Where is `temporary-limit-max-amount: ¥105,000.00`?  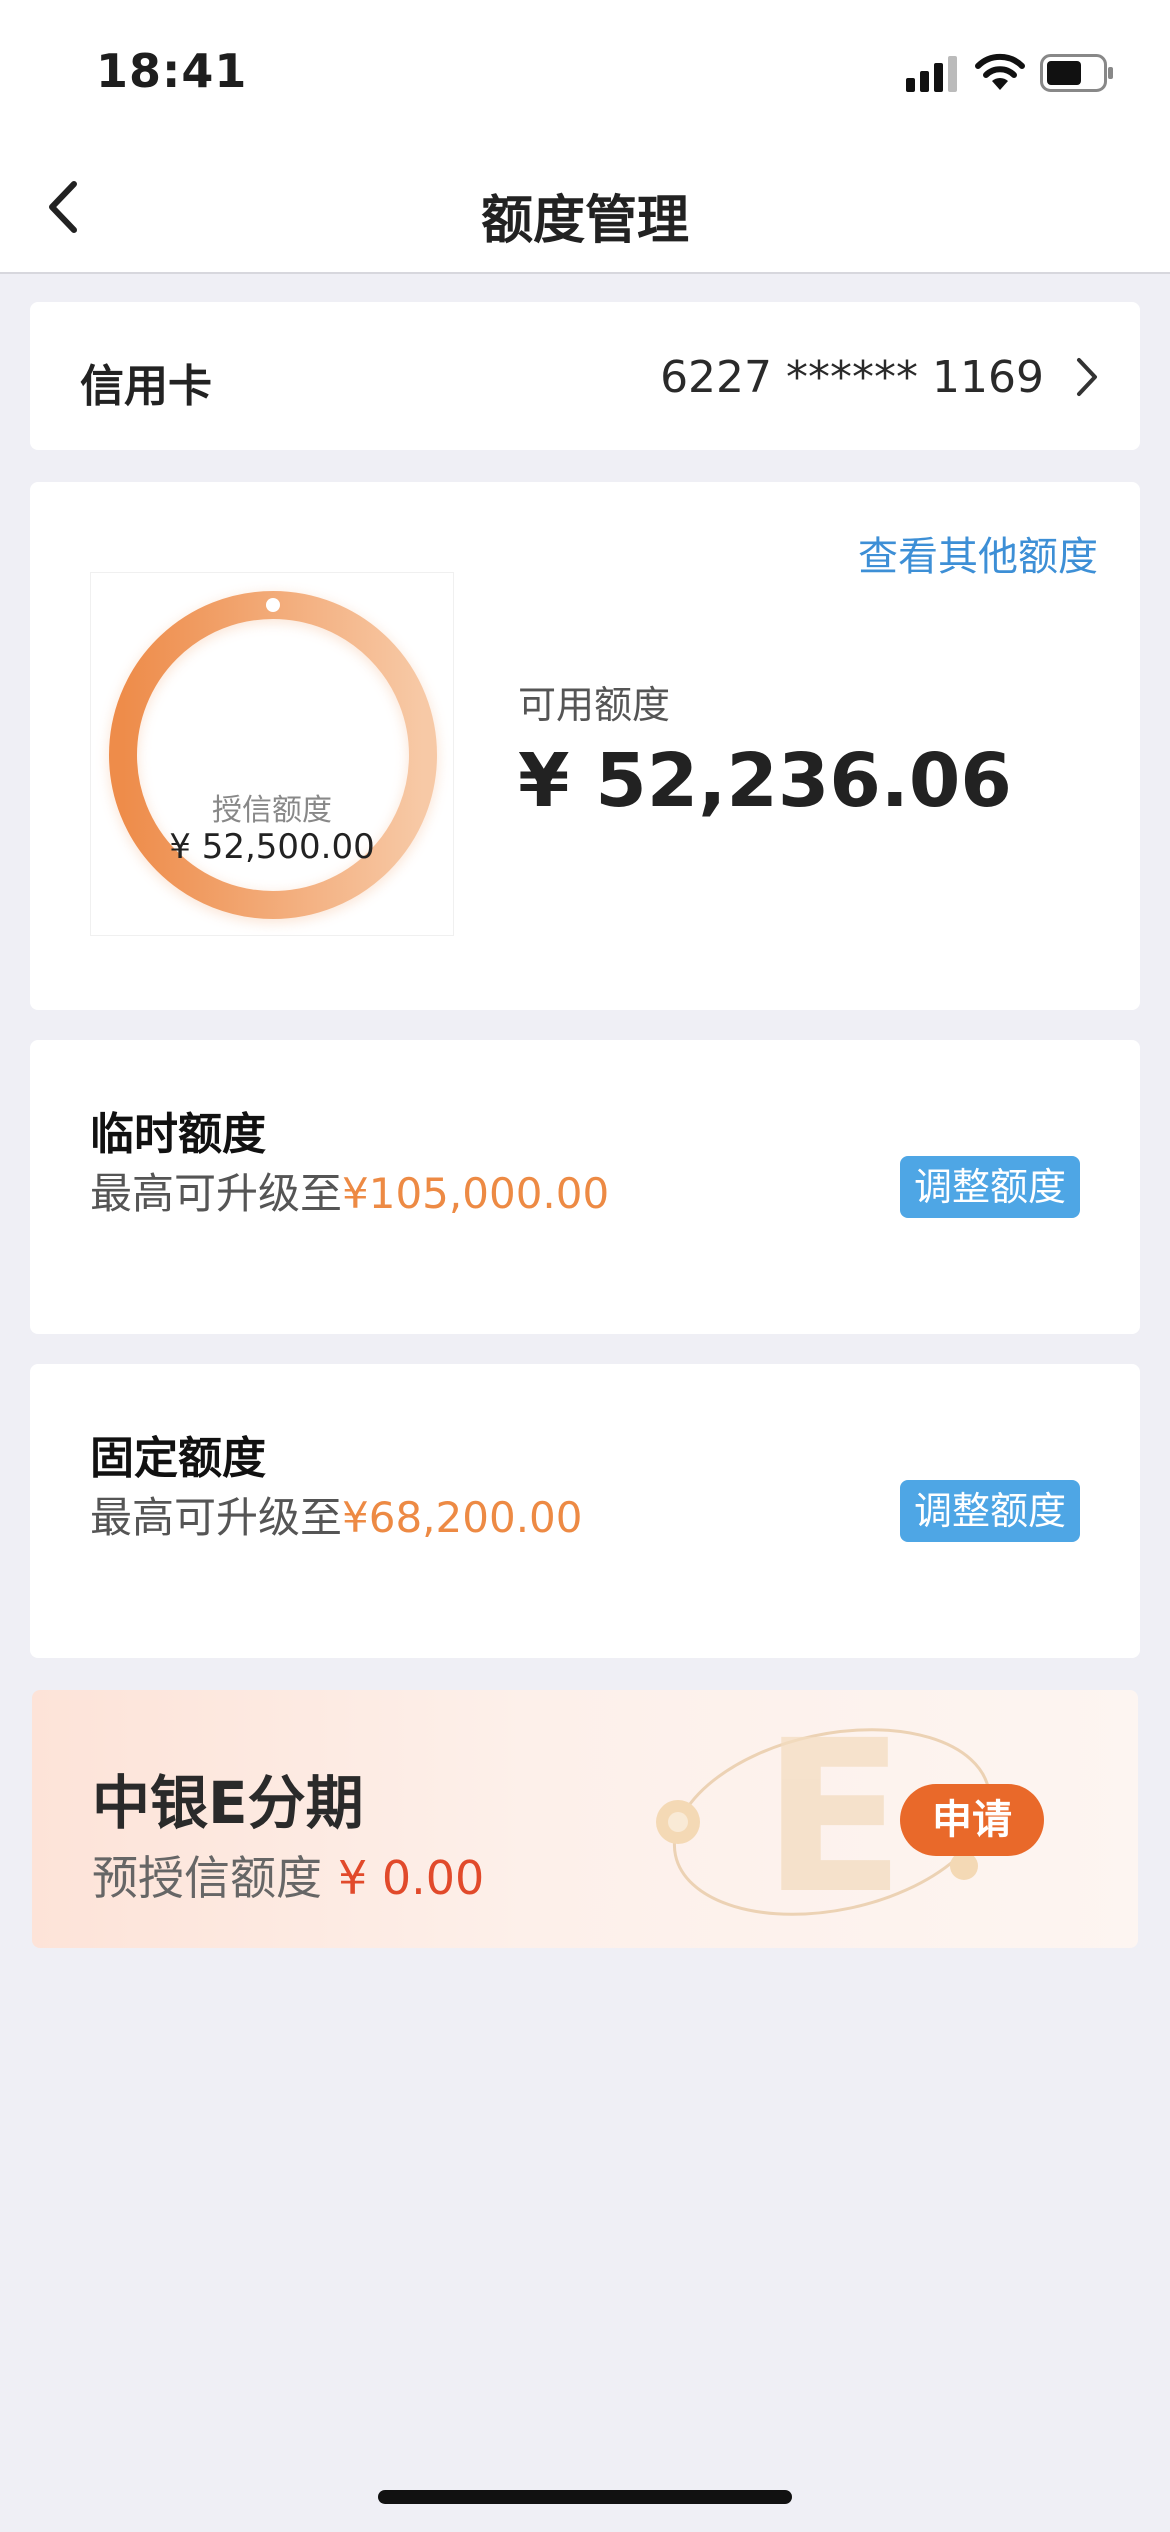
temporary-limit-max-amount: ¥105,000.00 is located at coordinates (476, 1193).